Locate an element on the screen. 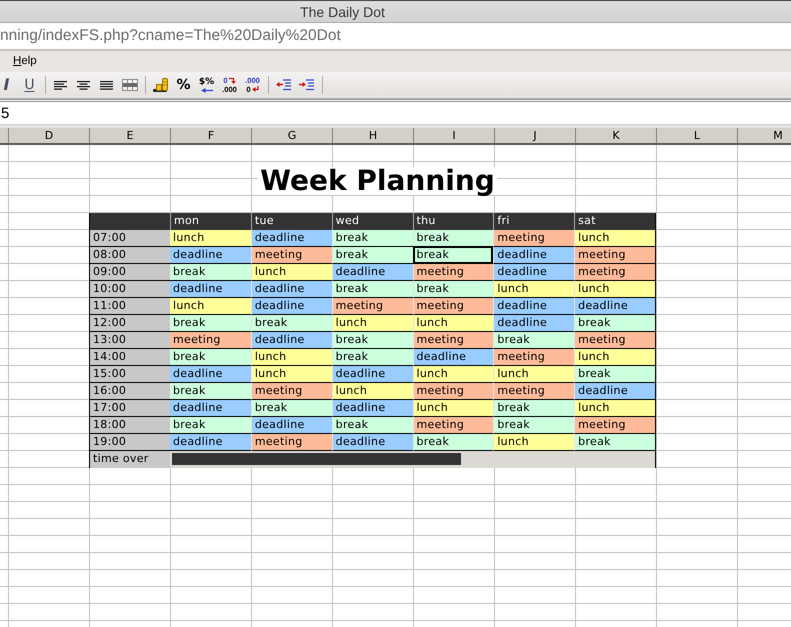  time-cell: 13:00 is located at coordinates (130, 340).